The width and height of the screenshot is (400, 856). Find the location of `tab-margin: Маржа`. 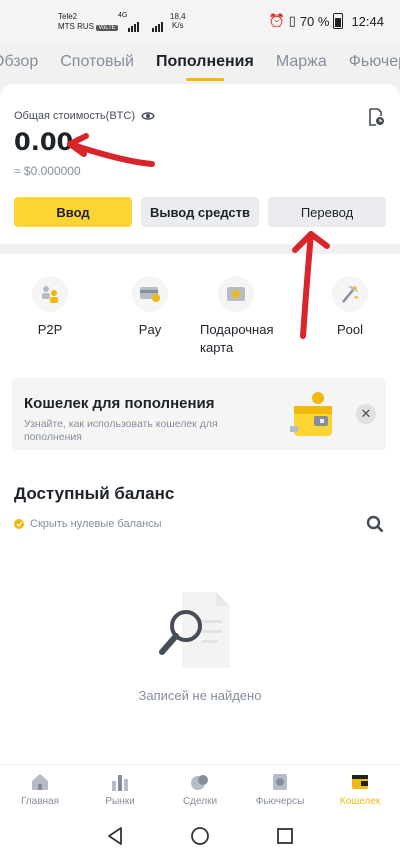

tab-margin: Маржа is located at coordinates (301, 62).